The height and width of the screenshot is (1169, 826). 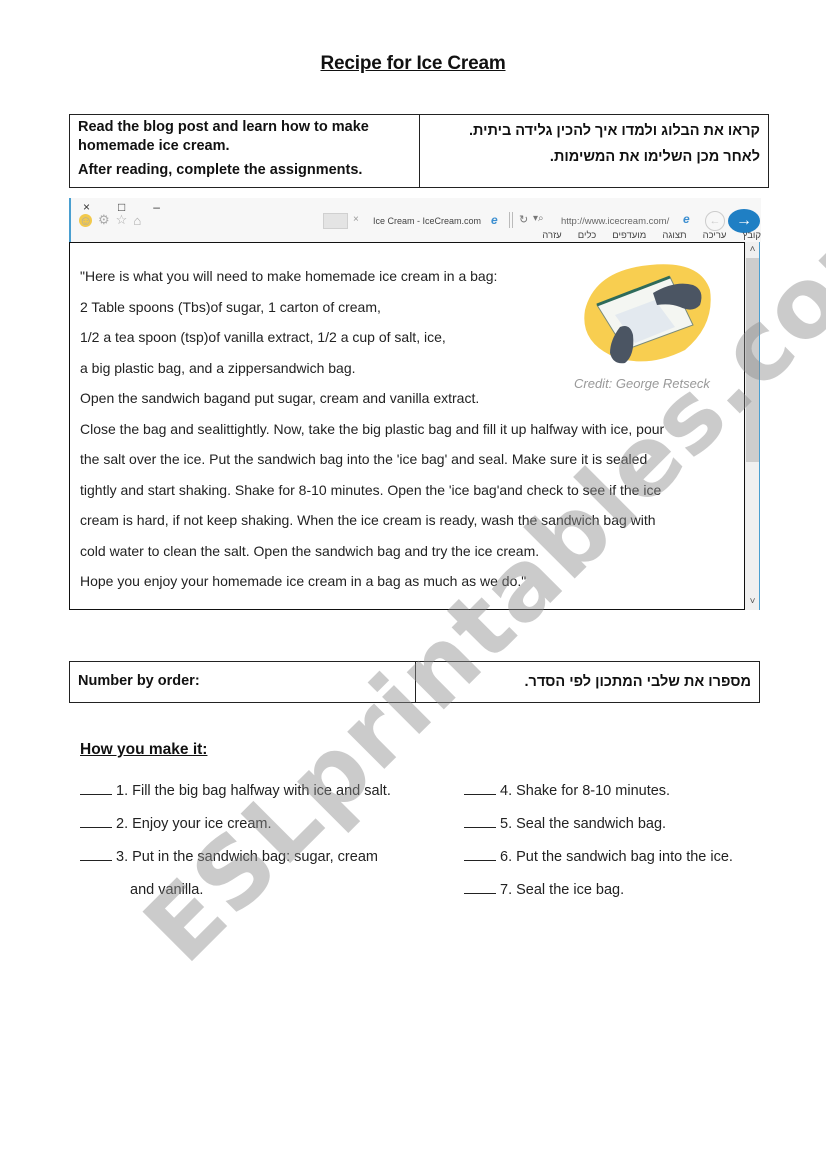 I want to click on step-text: 4. Shake for 8-10 minutes., so click(x=585, y=791).